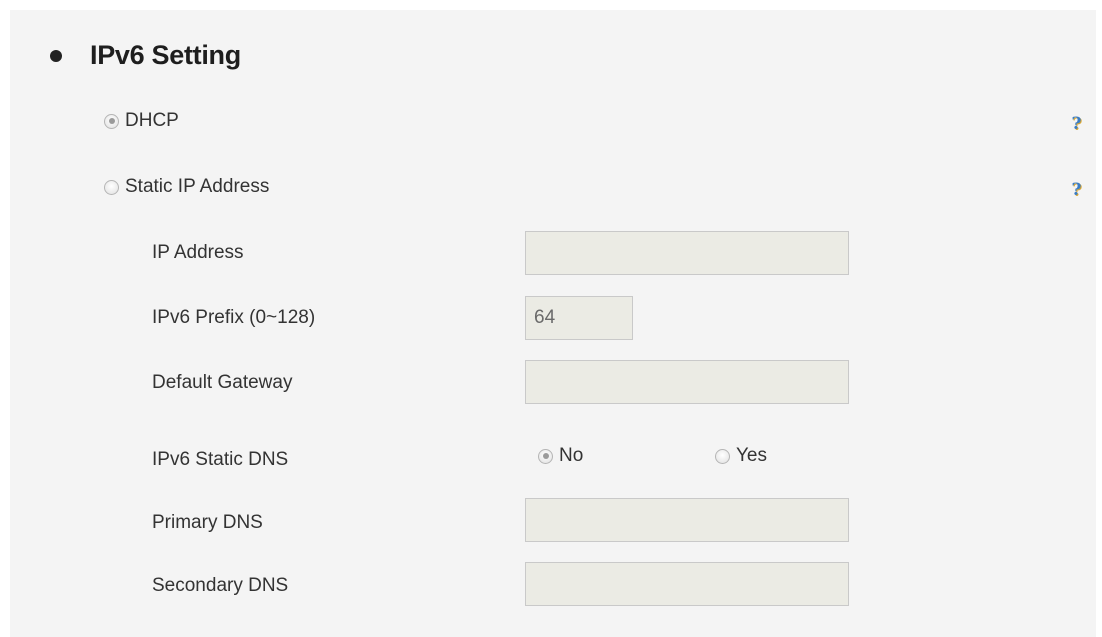 The height and width of the screenshot is (637, 1102). Describe the element at coordinates (571, 455) in the screenshot. I see `static-dns-no-label: No` at that location.